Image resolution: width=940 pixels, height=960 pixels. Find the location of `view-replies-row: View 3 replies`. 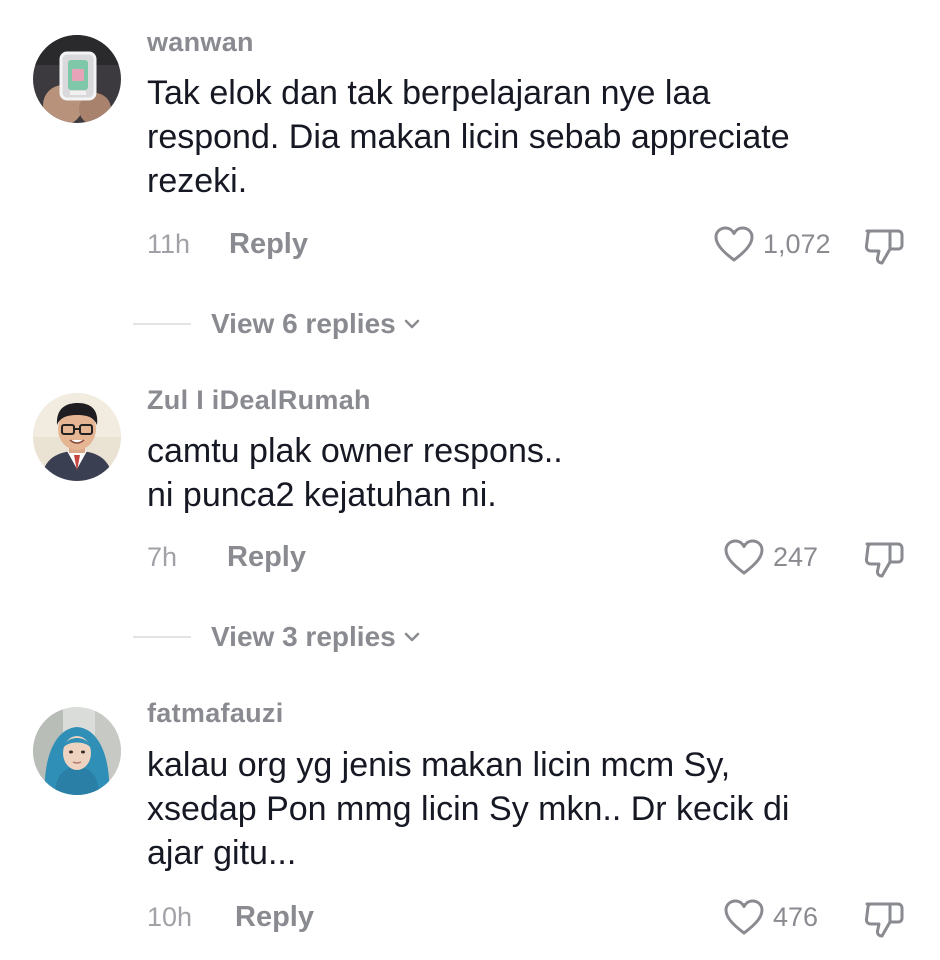

view-replies-row: View 3 replies is located at coordinates (277, 637).